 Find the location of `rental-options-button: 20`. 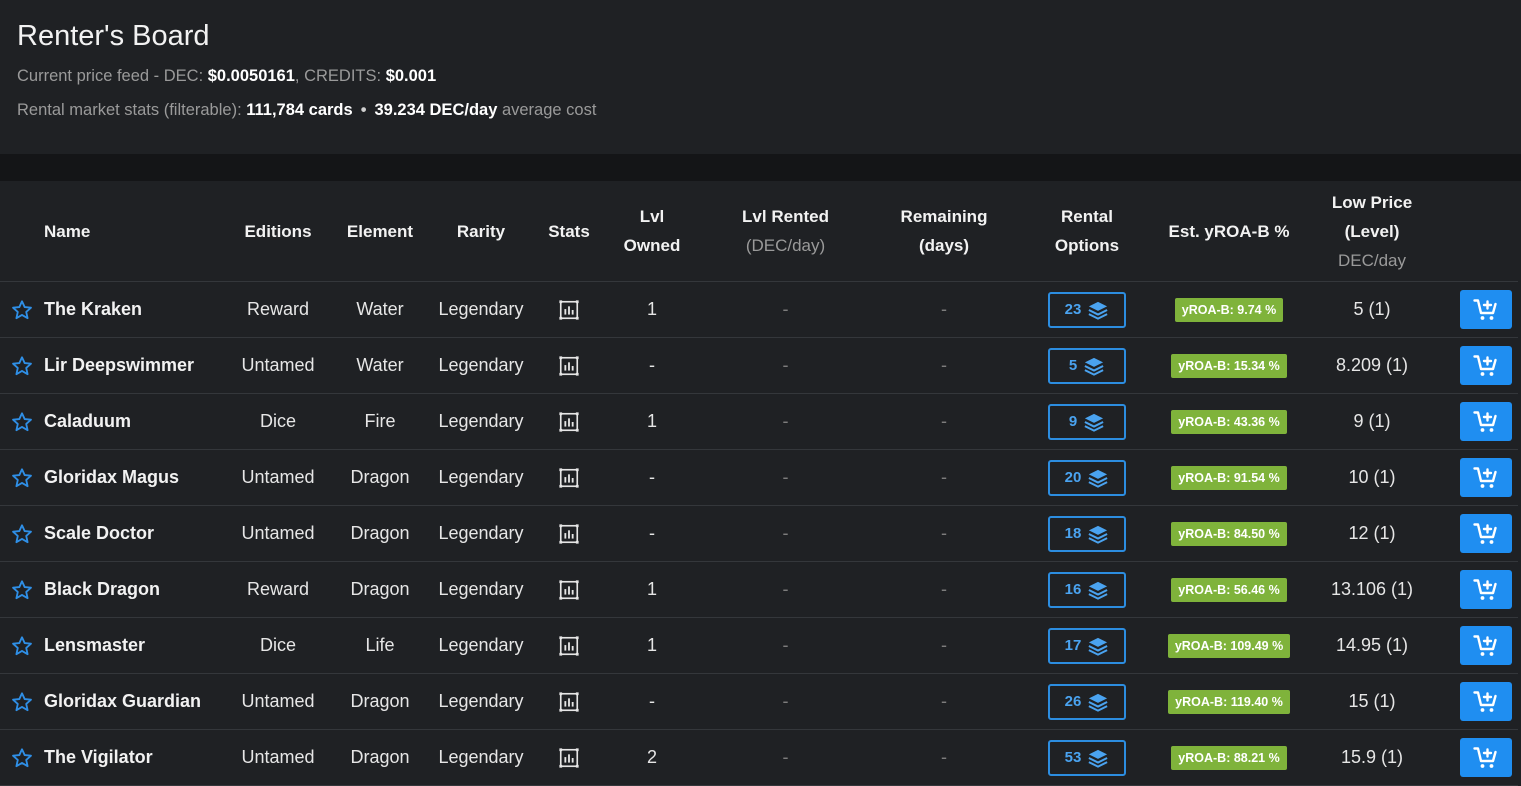

rental-options-button: 20 is located at coordinates (1087, 477).